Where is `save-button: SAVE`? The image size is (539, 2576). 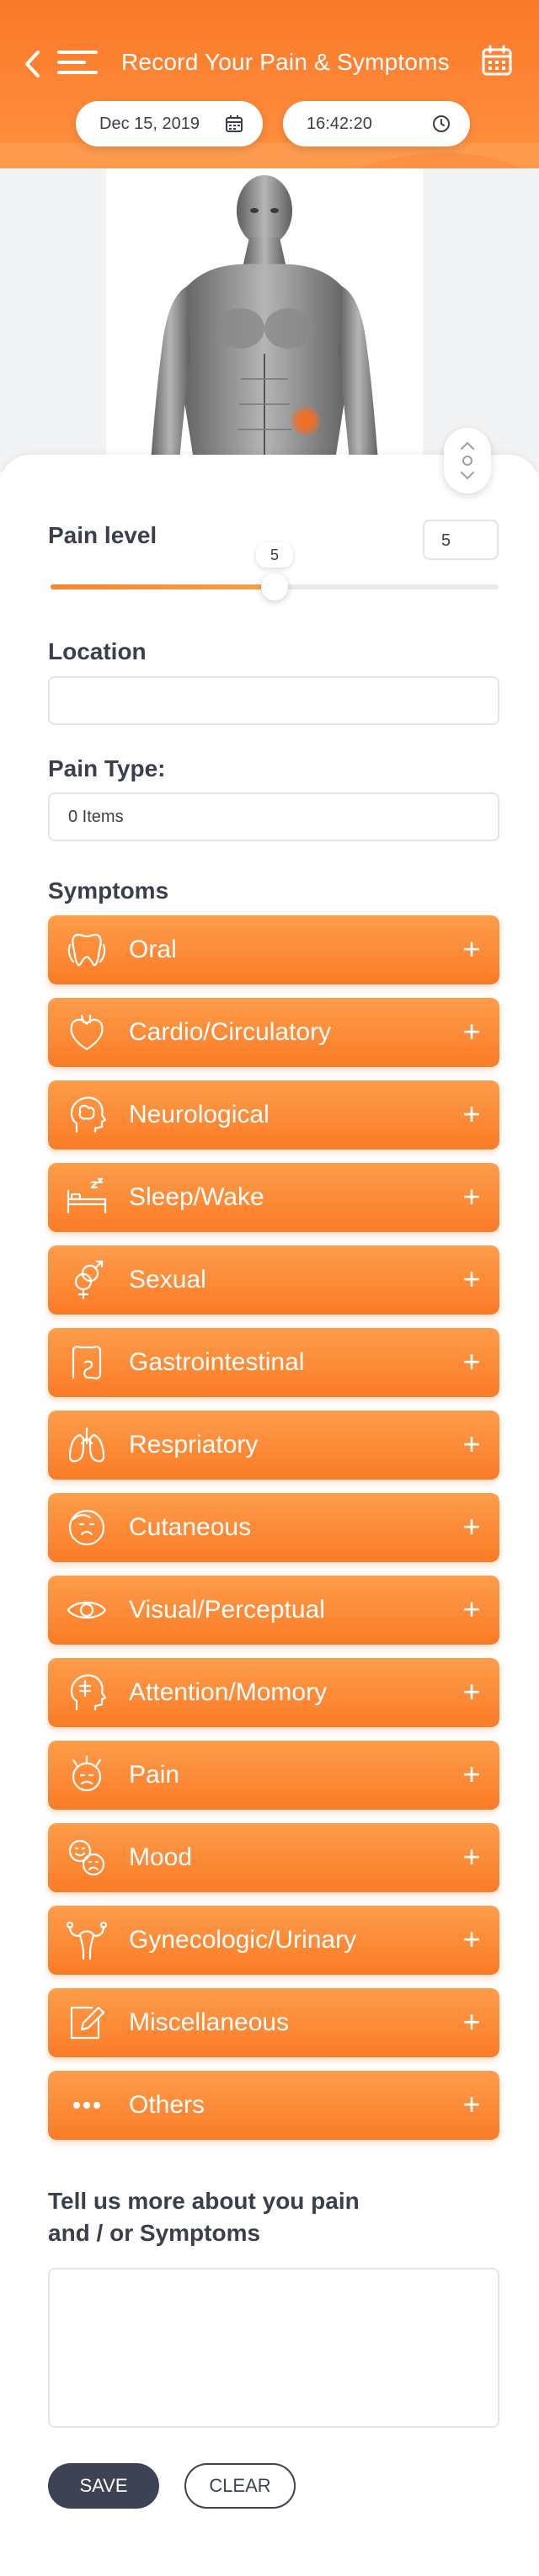 save-button: SAVE is located at coordinates (103, 2486).